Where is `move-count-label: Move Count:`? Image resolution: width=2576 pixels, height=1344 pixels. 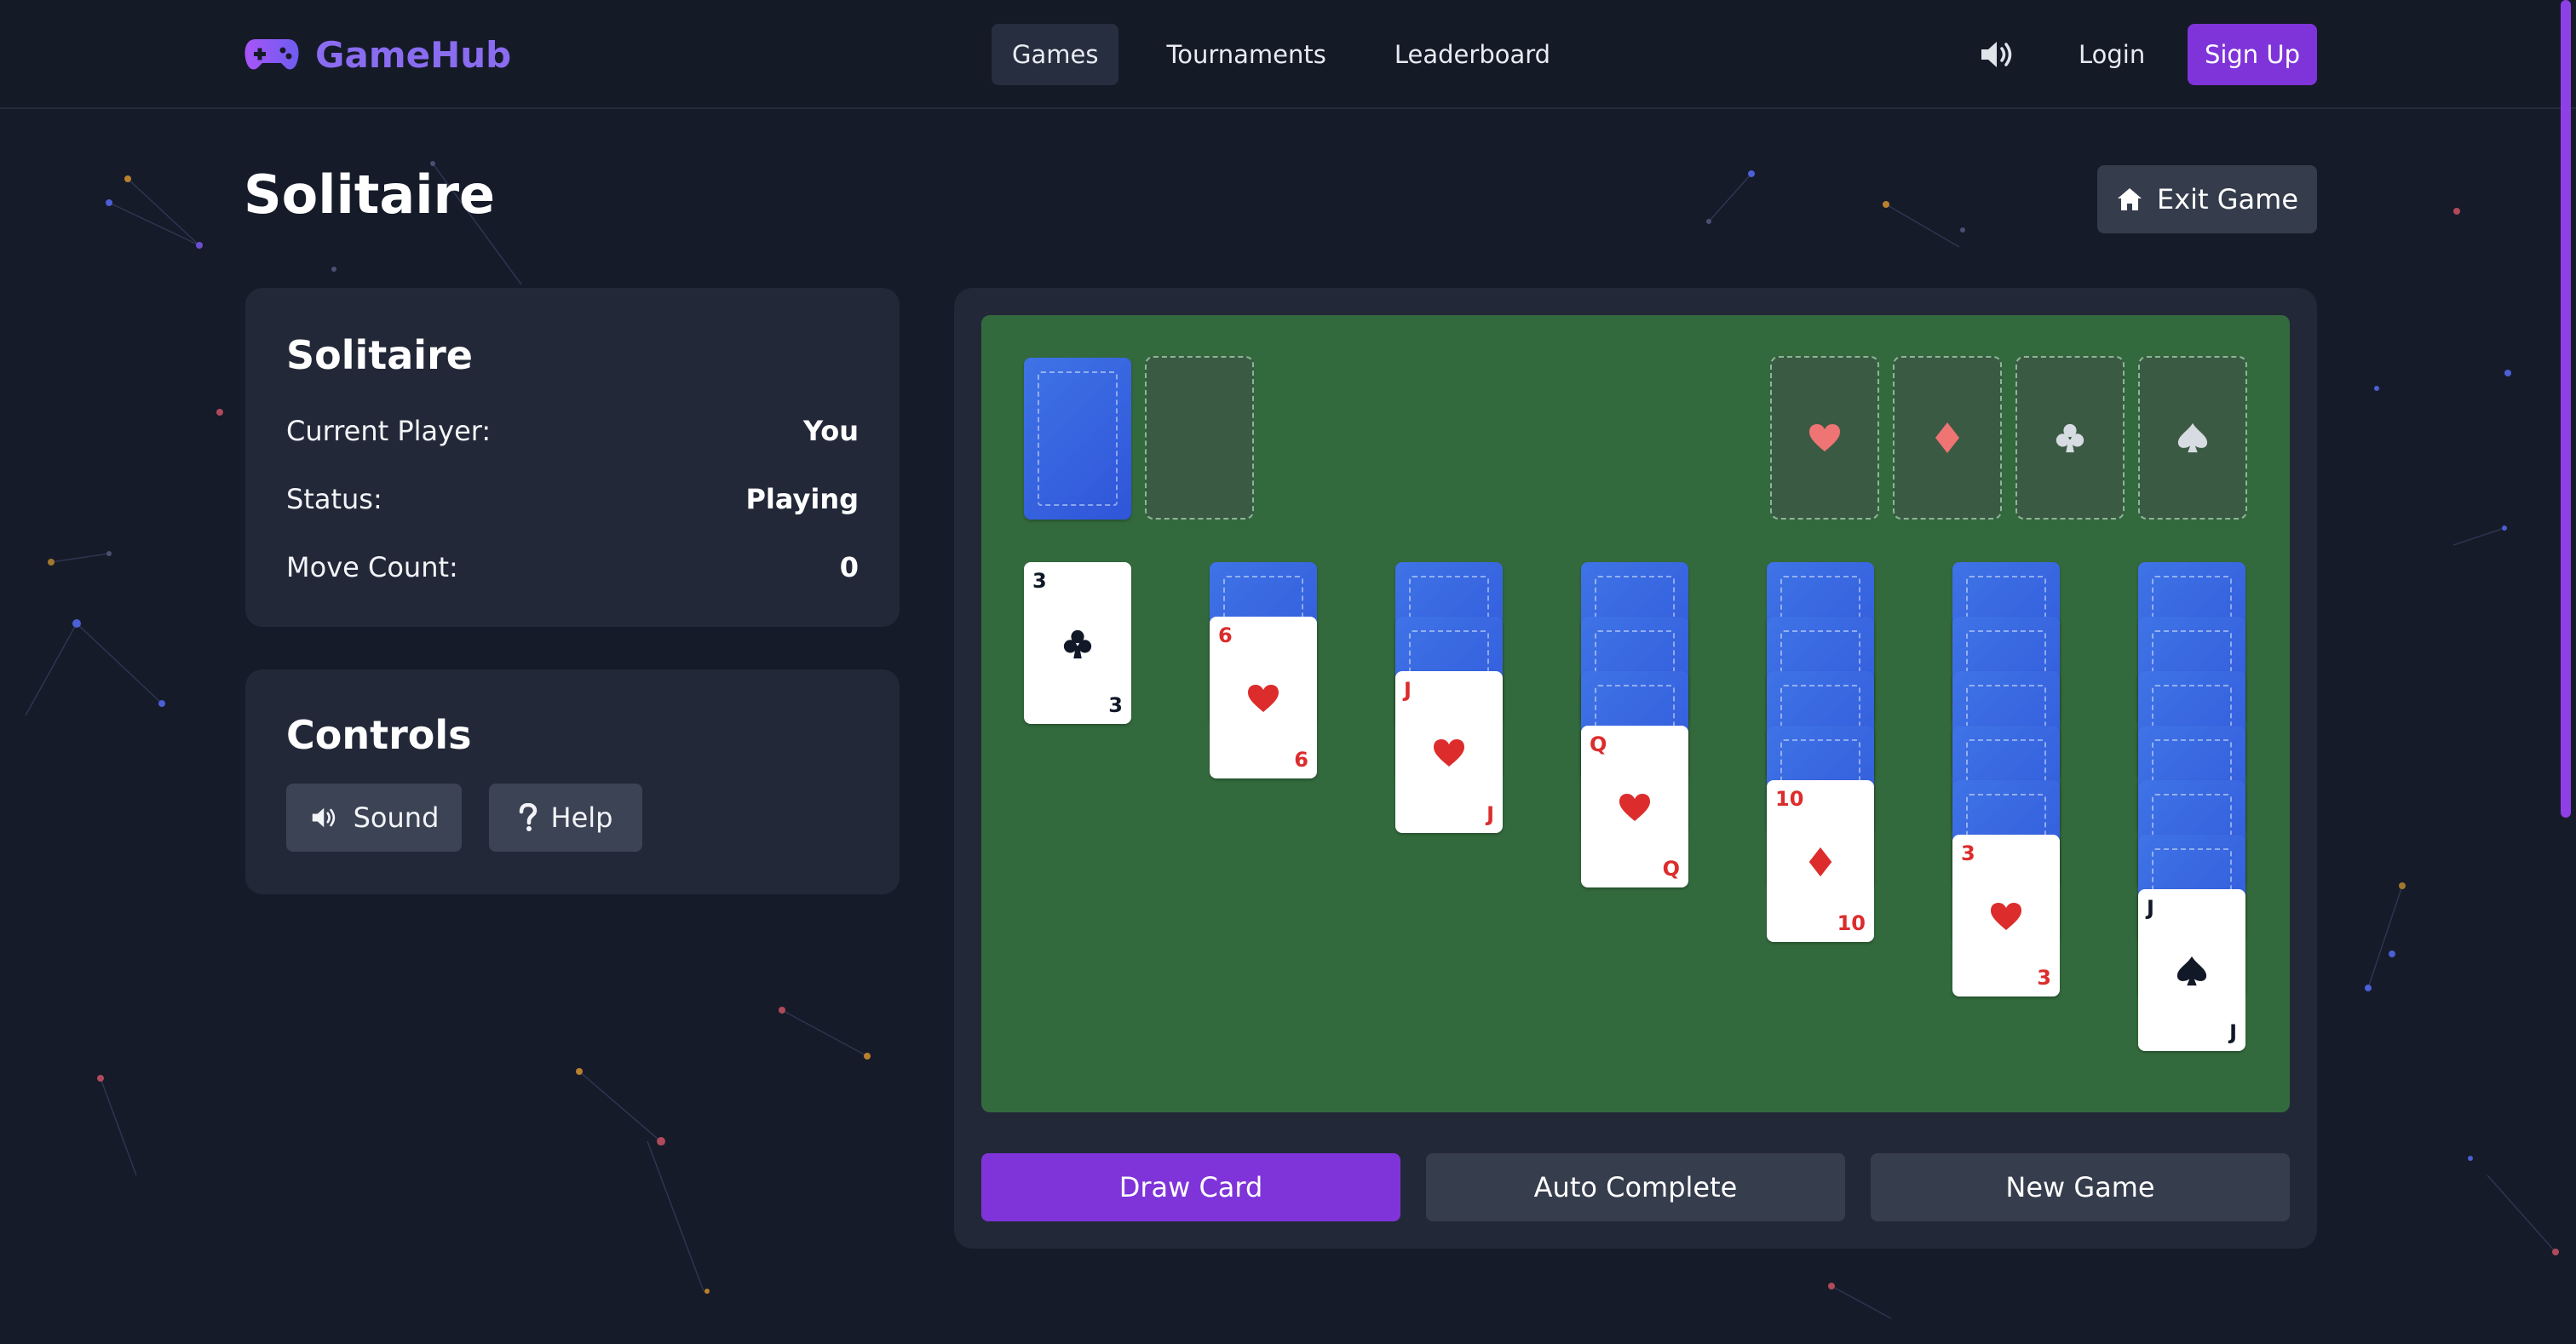
move-count-label: Move Count: is located at coordinates (372, 567).